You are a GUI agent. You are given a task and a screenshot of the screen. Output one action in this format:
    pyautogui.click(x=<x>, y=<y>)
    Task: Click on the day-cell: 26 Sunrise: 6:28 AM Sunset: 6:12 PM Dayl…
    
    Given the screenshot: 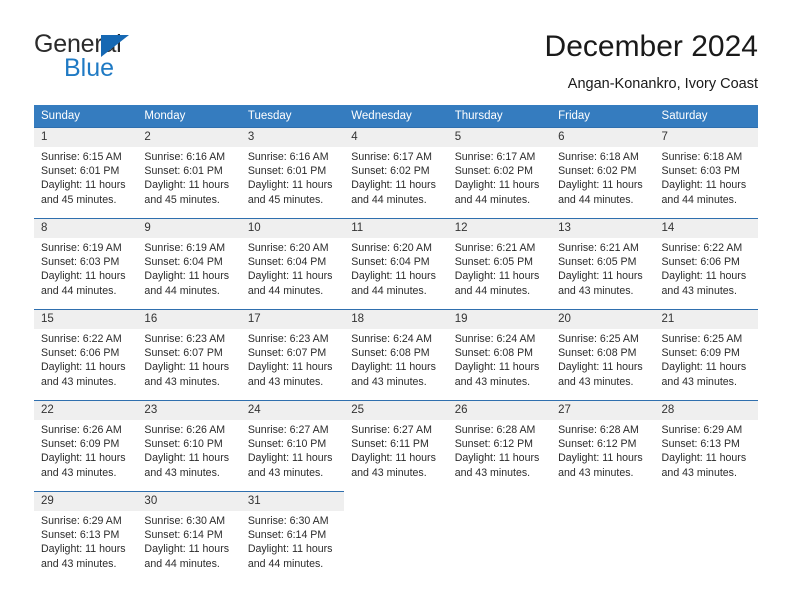 What is the action you would take?
    pyautogui.click(x=499, y=446)
    